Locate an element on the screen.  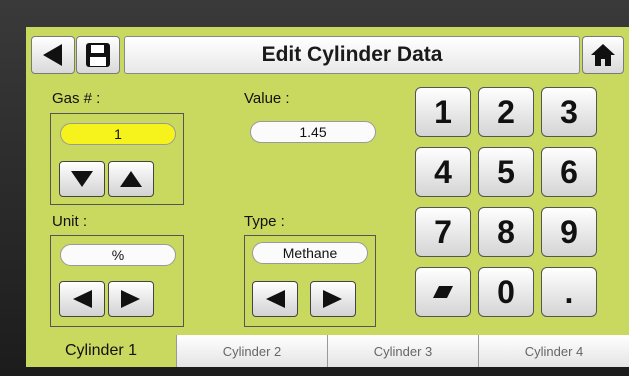
floppy-save-icon is located at coordinates (98, 55).